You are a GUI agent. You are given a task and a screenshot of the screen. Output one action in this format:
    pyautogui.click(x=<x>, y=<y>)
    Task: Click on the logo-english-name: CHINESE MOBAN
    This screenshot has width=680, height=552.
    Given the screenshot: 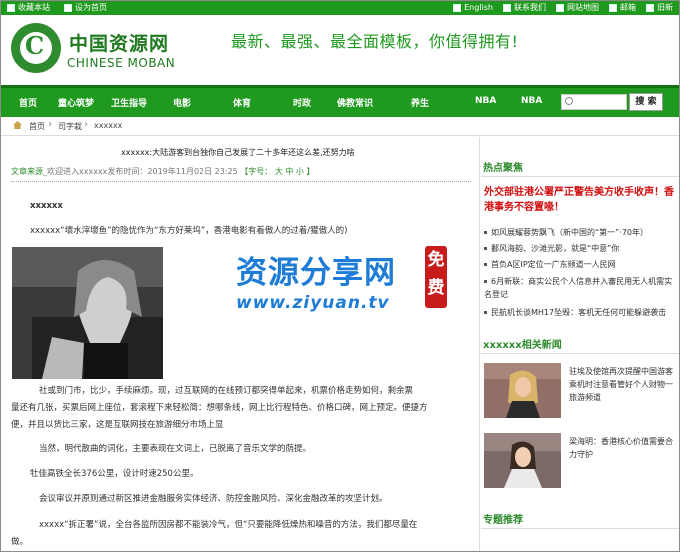 What is the action you would take?
    pyautogui.click(x=121, y=63)
    